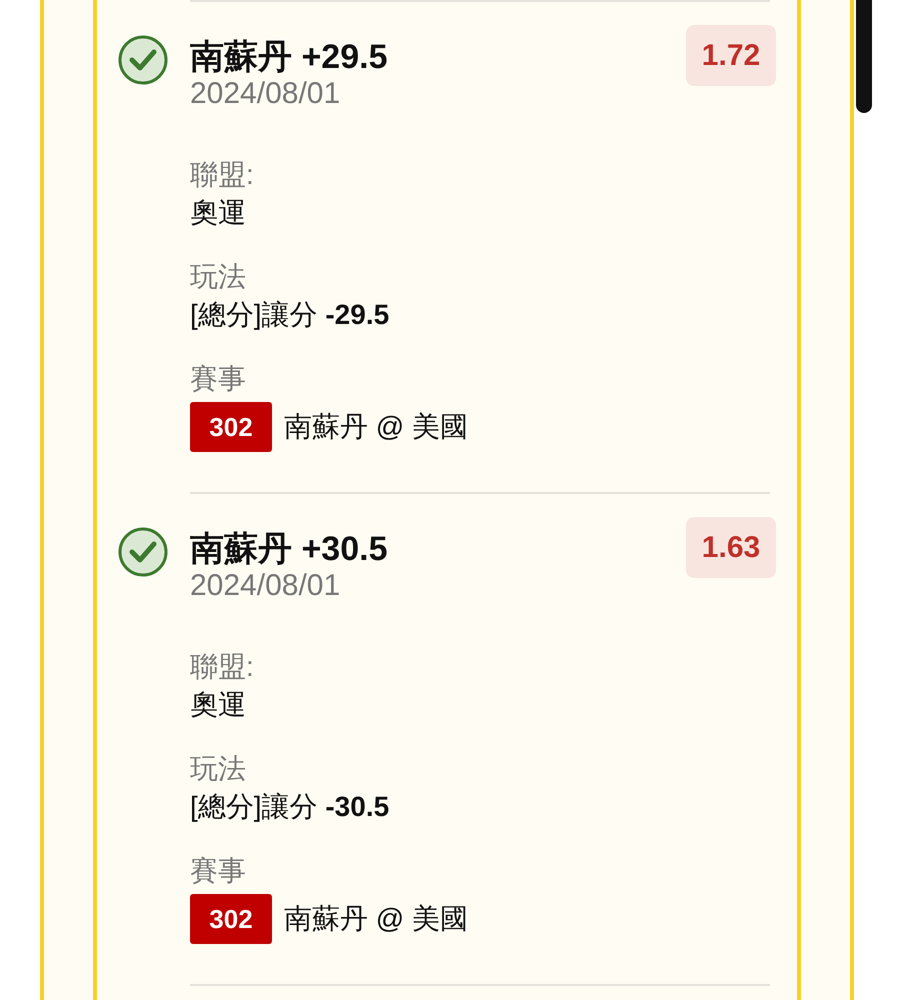  What do you see at coordinates (289, 57) in the screenshot?
I see `bet-title: 南蘇丹 +29.5` at bounding box center [289, 57].